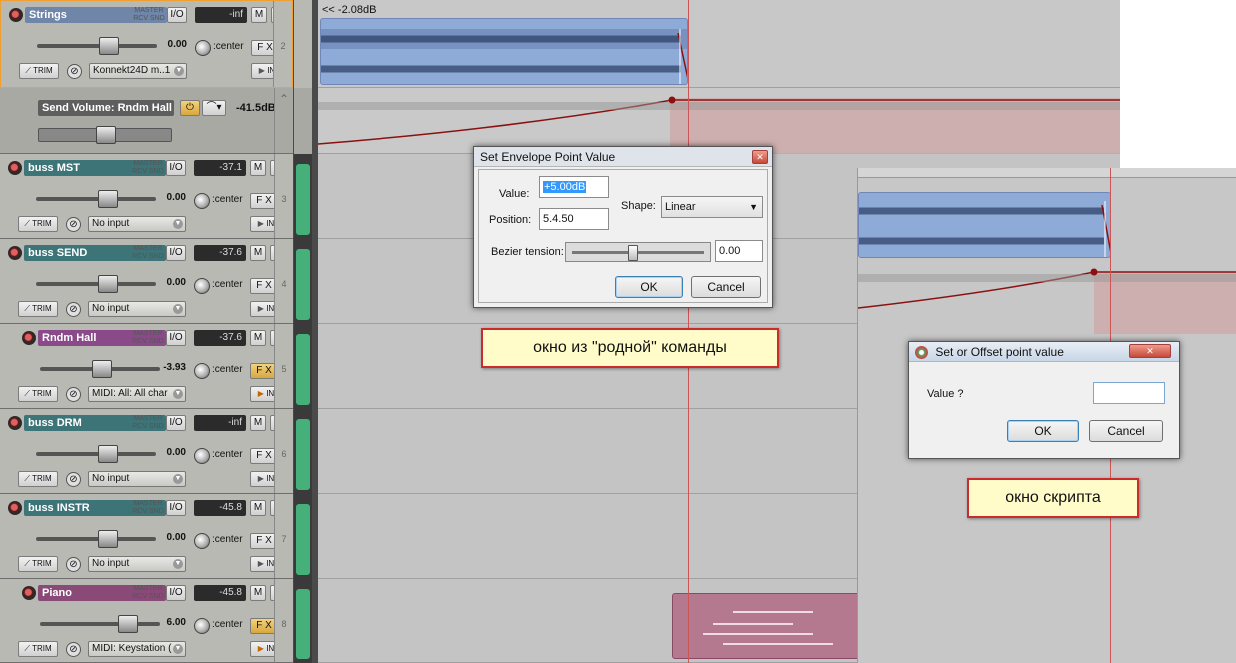 Image resolution: width=1236 pixels, height=663 pixels. I want to click on envelope-point, so click(672, 100).